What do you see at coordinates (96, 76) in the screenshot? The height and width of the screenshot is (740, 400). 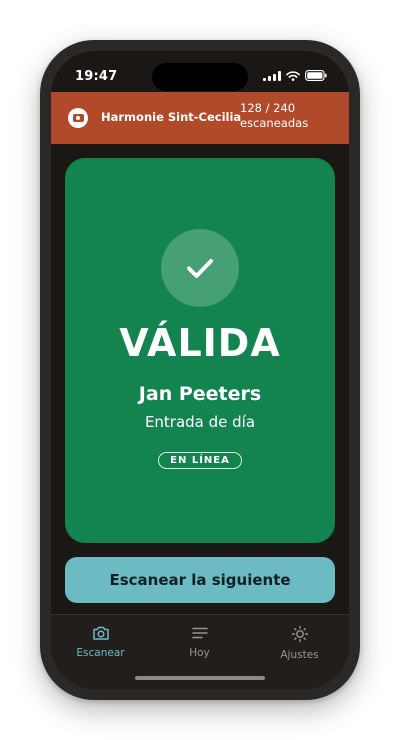 I see `status-time: 19:47` at bounding box center [96, 76].